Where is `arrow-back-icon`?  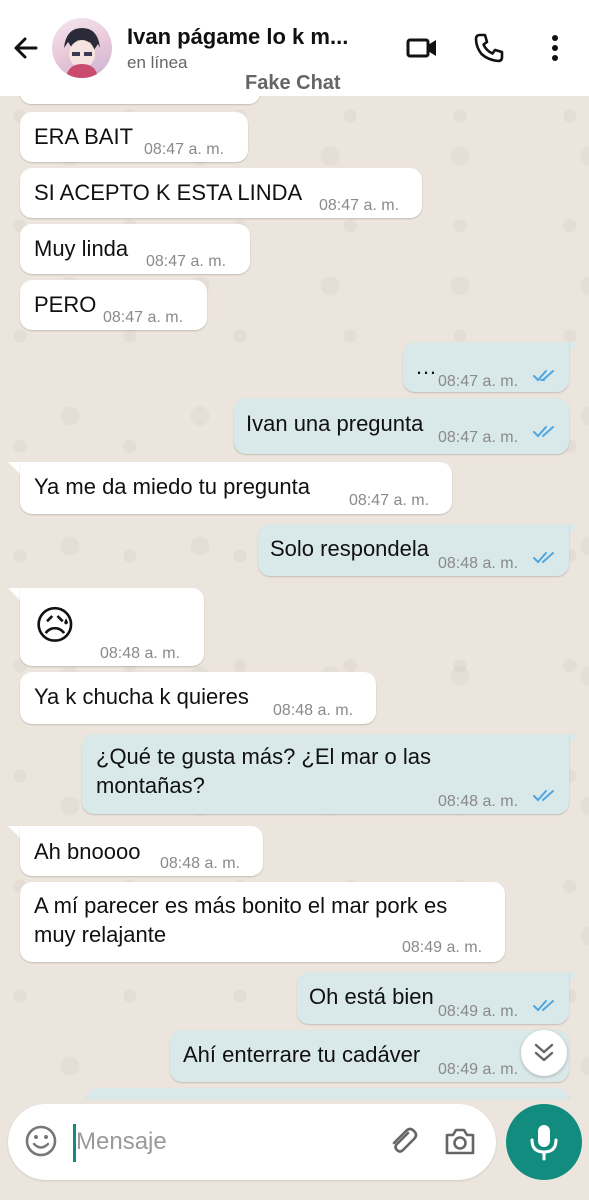 arrow-back-icon is located at coordinates (26, 48).